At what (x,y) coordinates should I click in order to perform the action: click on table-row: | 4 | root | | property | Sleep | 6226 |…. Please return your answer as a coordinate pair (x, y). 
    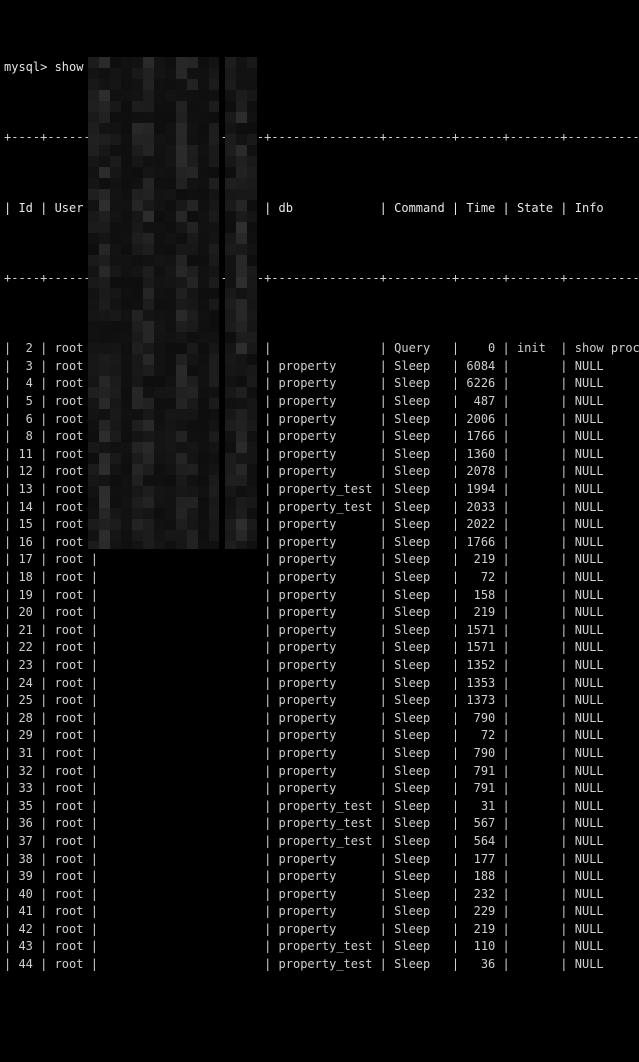
    Looking at the image, I should click on (321, 383).